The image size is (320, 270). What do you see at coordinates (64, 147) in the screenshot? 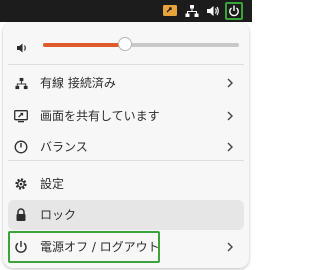
I see `menu-item-label: バランス` at bounding box center [64, 147].